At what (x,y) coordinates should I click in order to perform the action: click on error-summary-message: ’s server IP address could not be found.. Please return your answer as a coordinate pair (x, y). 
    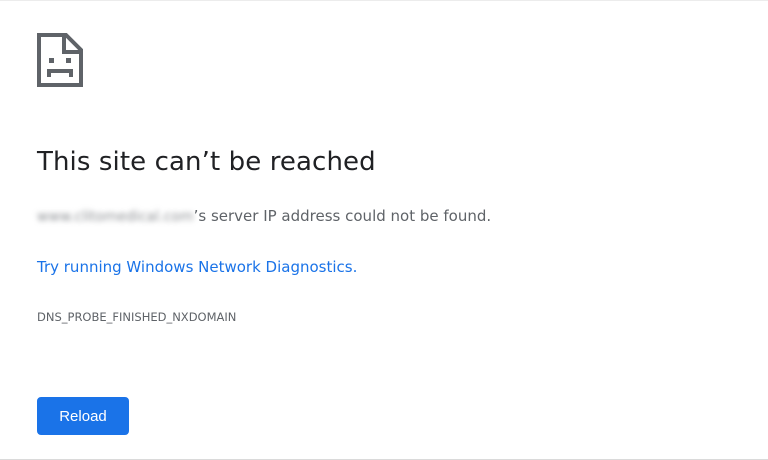
    Looking at the image, I should click on (342, 216).